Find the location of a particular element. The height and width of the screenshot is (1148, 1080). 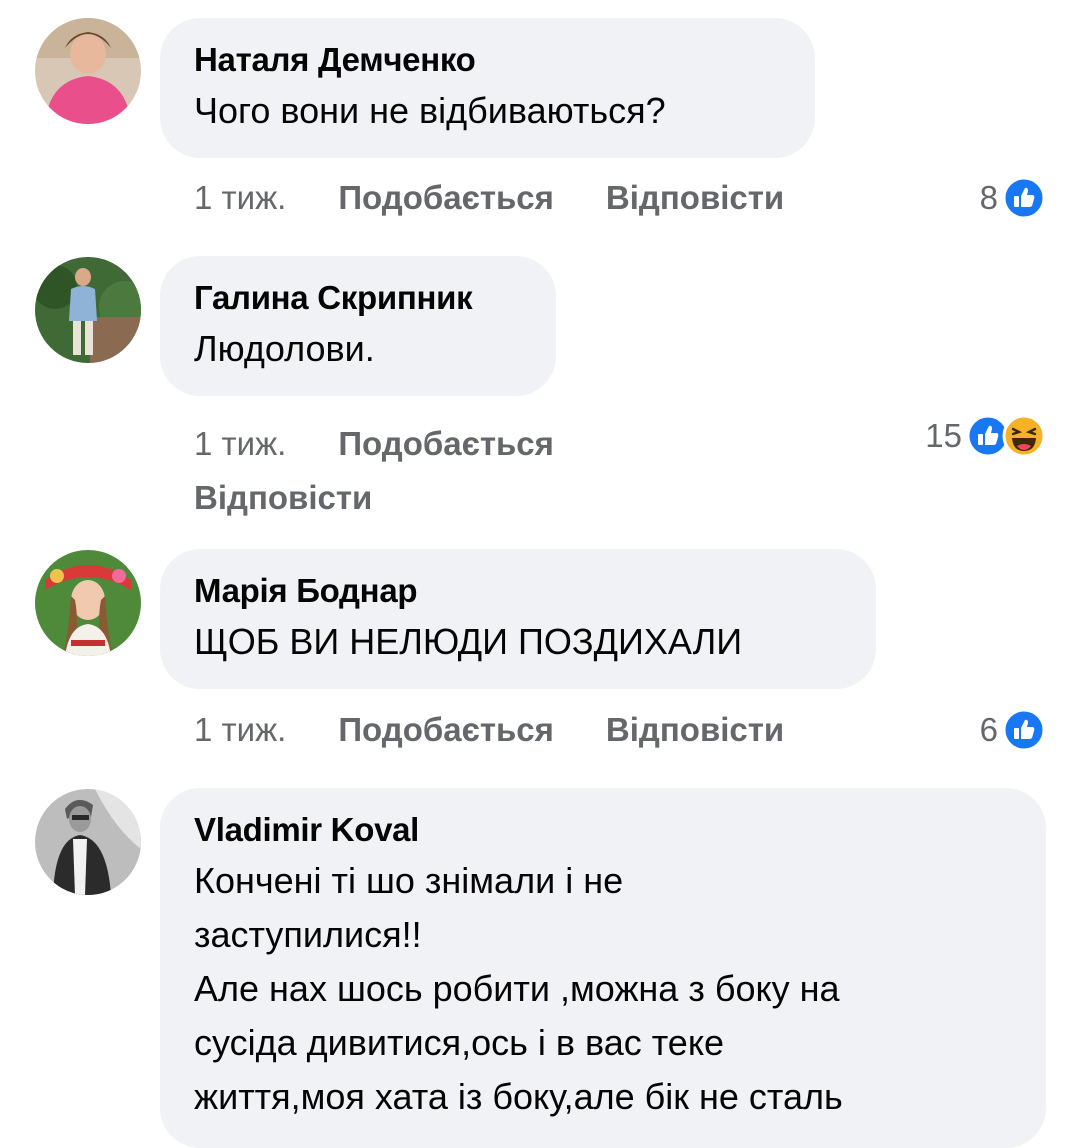

reaction-count: 6 is located at coordinates (988, 729).